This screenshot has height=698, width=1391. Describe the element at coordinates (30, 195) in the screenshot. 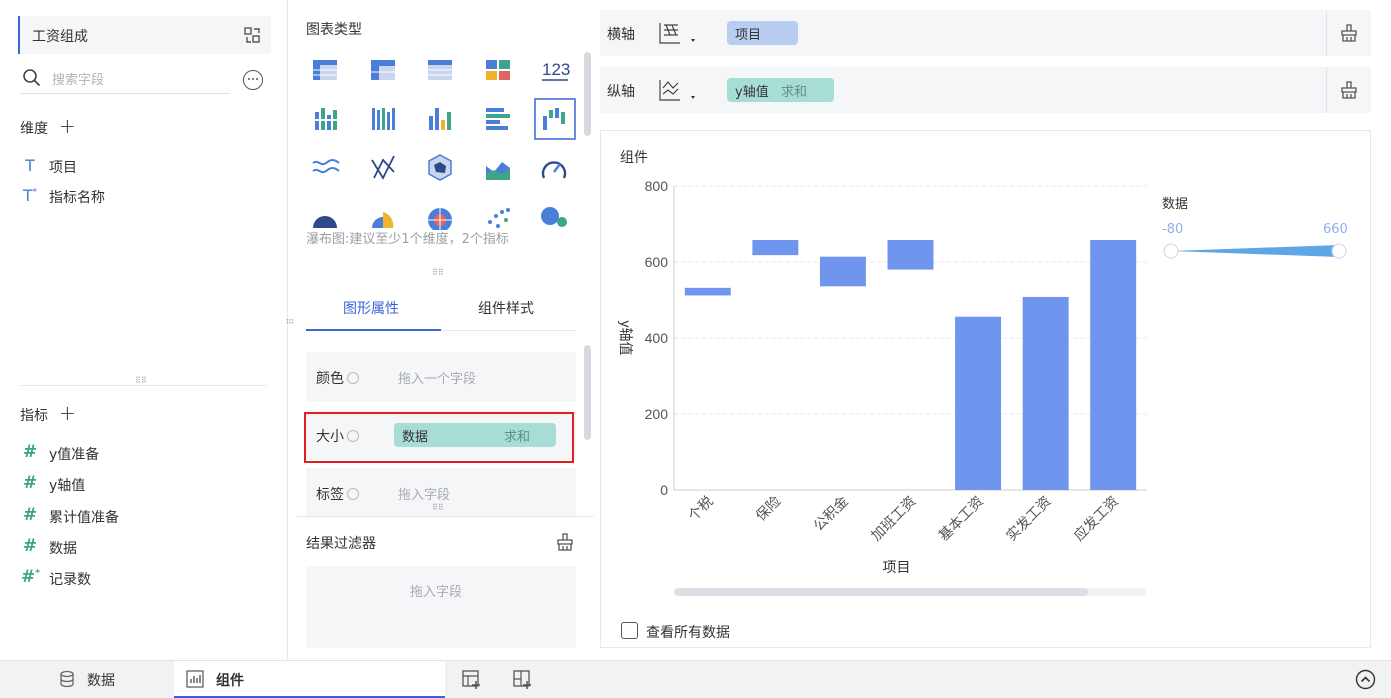

I see `text-field-calculated-icon: T*` at that location.